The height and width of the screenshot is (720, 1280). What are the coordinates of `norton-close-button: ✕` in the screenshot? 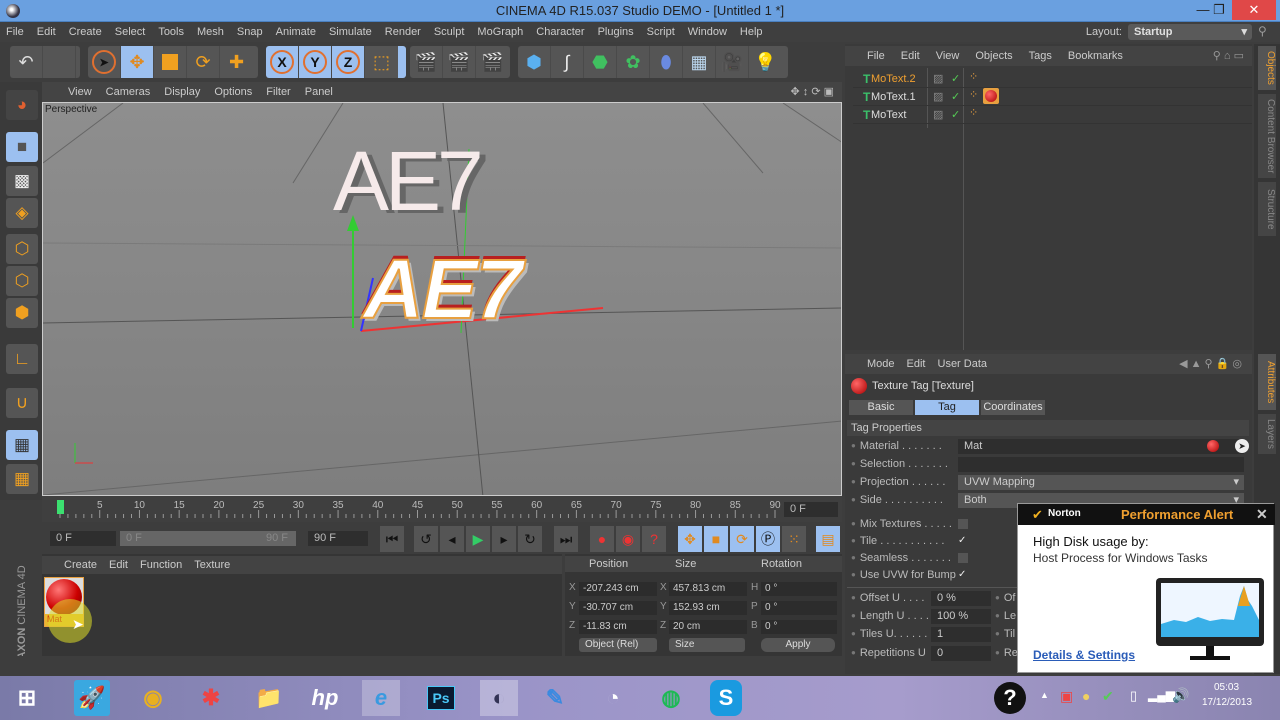 It's located at (1262, 514).